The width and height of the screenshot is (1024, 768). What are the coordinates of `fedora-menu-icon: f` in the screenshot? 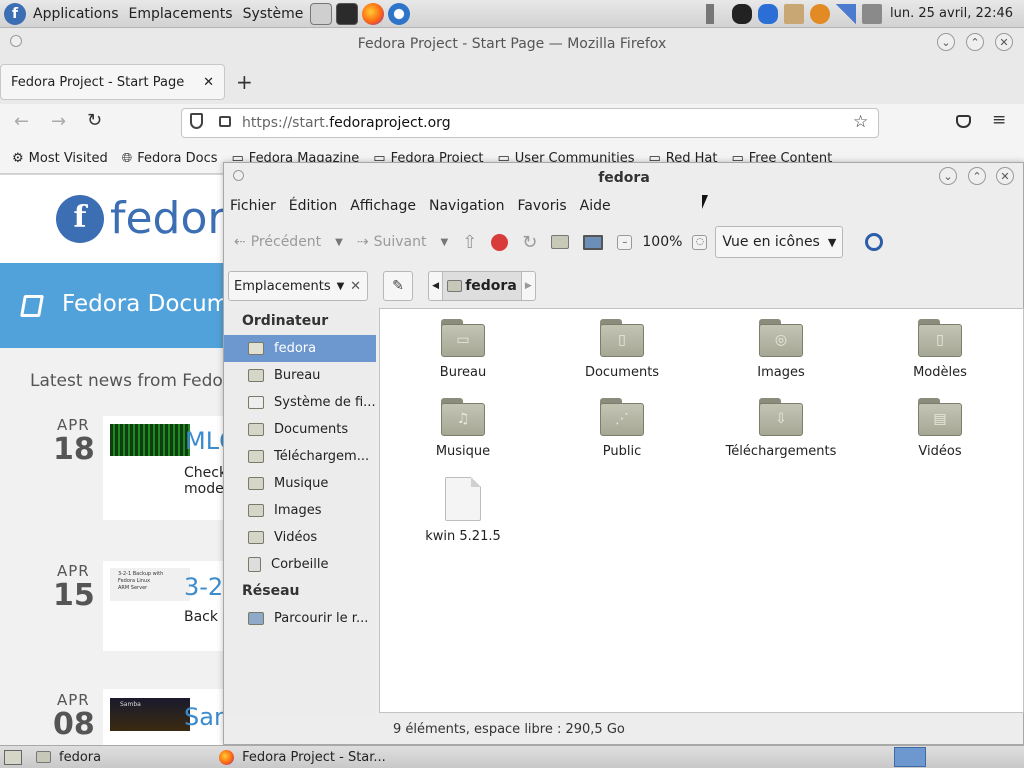 It's located at (15, 13).